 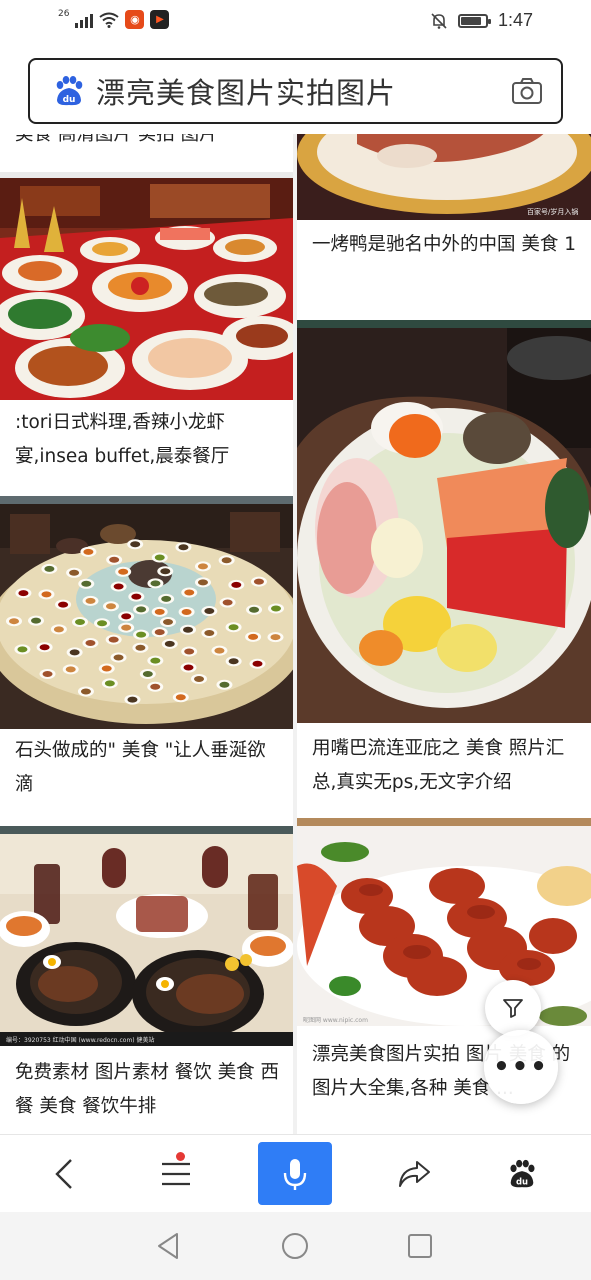 I want to click on result-caption: 美食 高清图片 实拍 图片, so click(x=116, y=139).